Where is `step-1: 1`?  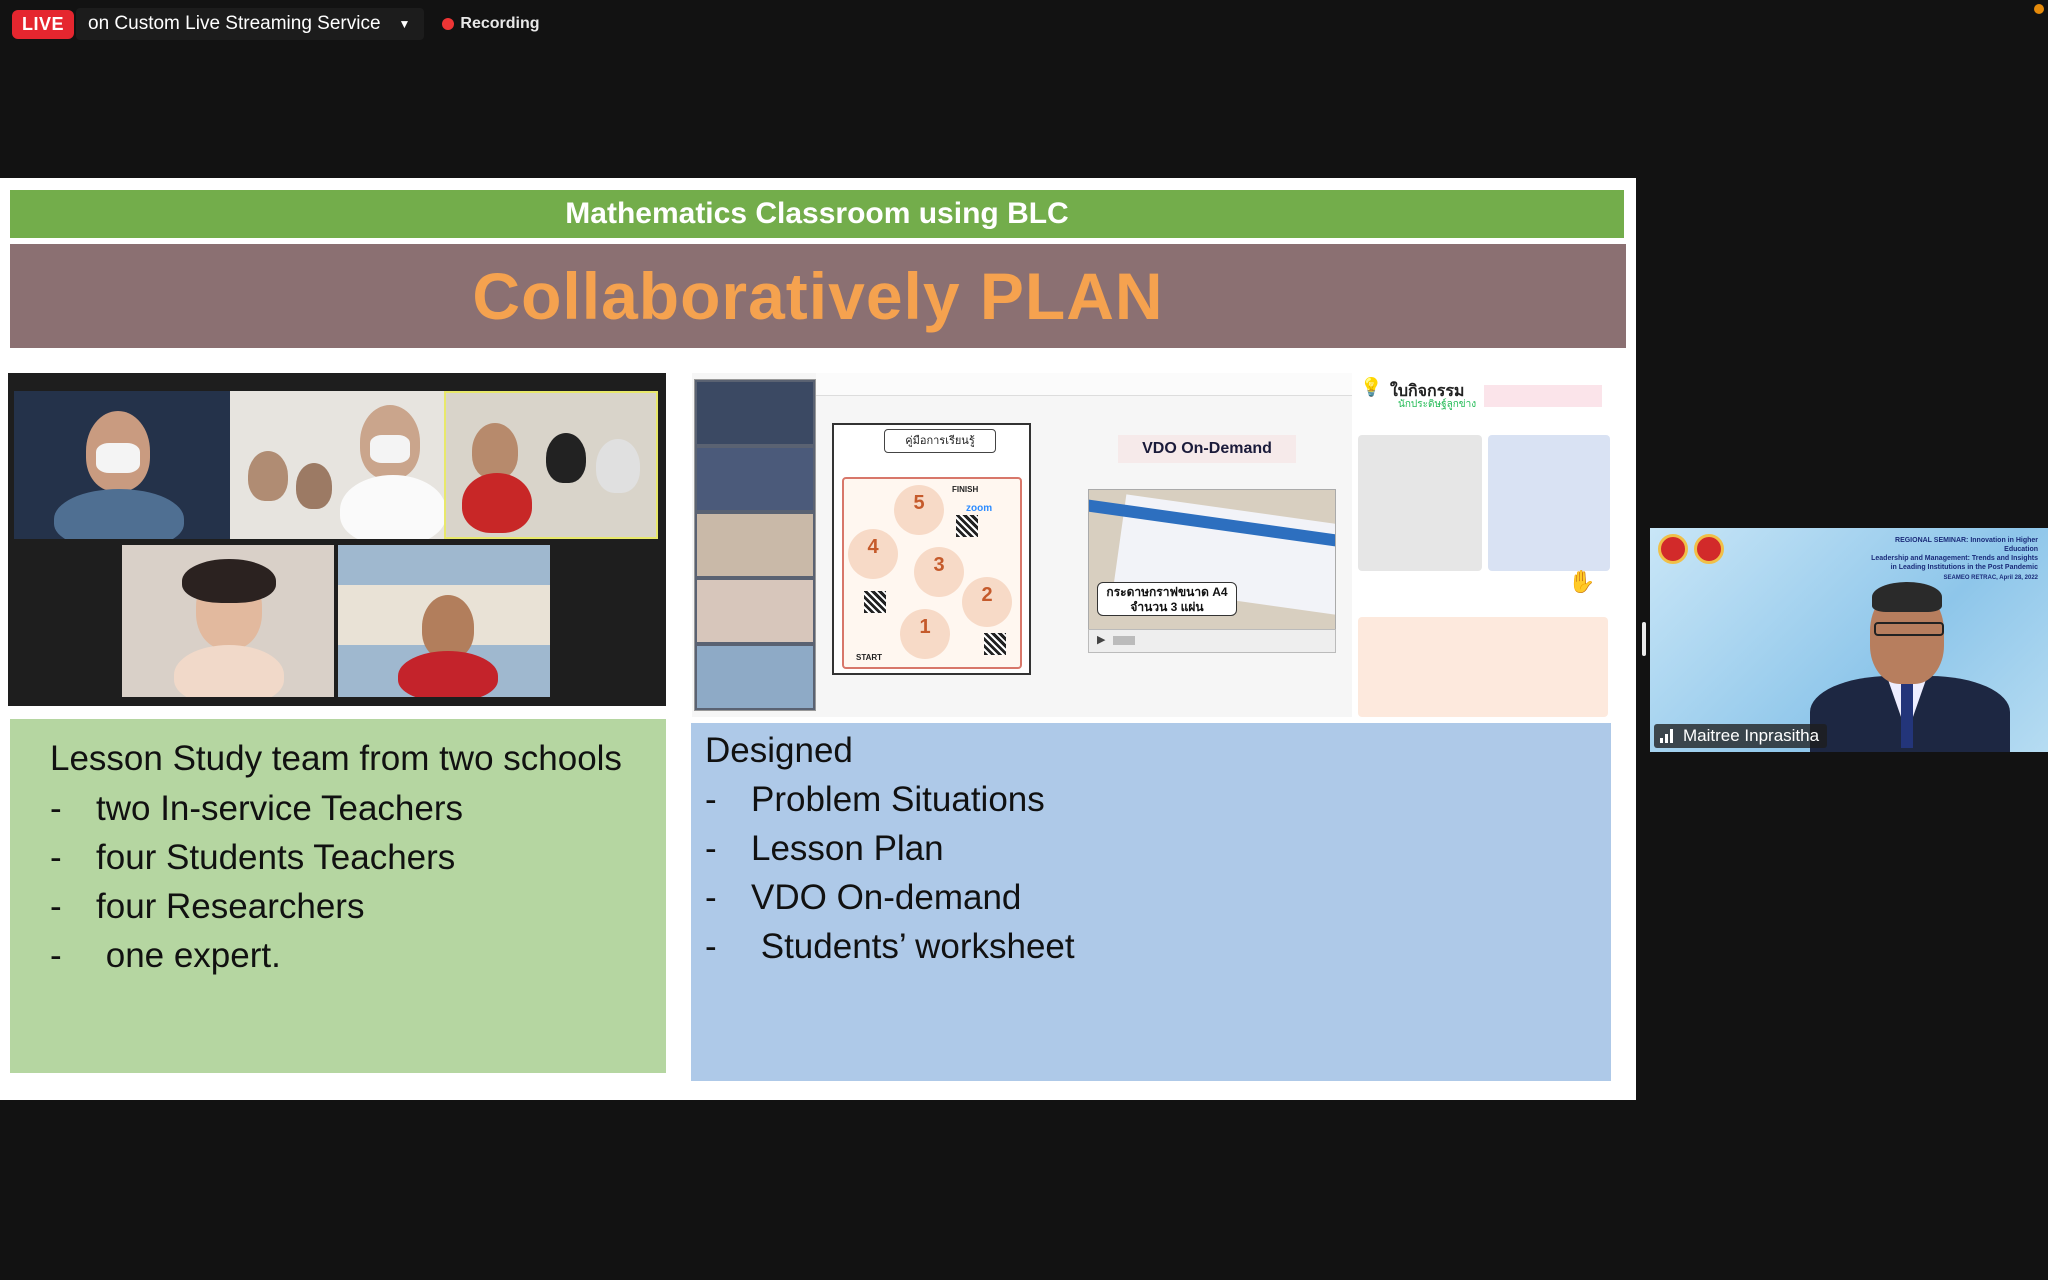 step-1: 1 is located at coordinates (925, 634).